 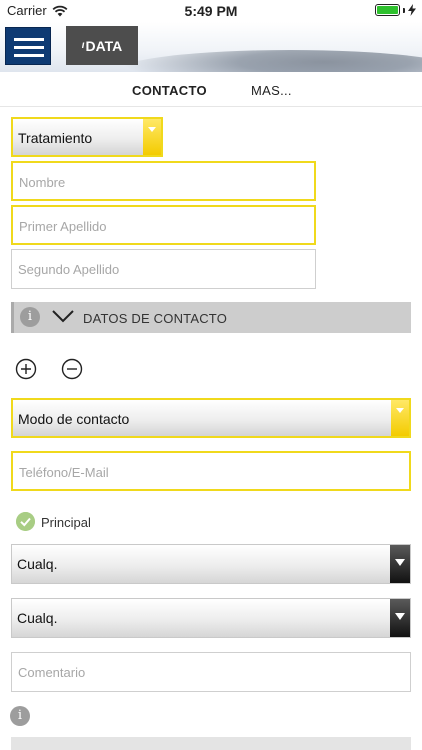 I want to click on menu-button, so click(x=28, y=46).